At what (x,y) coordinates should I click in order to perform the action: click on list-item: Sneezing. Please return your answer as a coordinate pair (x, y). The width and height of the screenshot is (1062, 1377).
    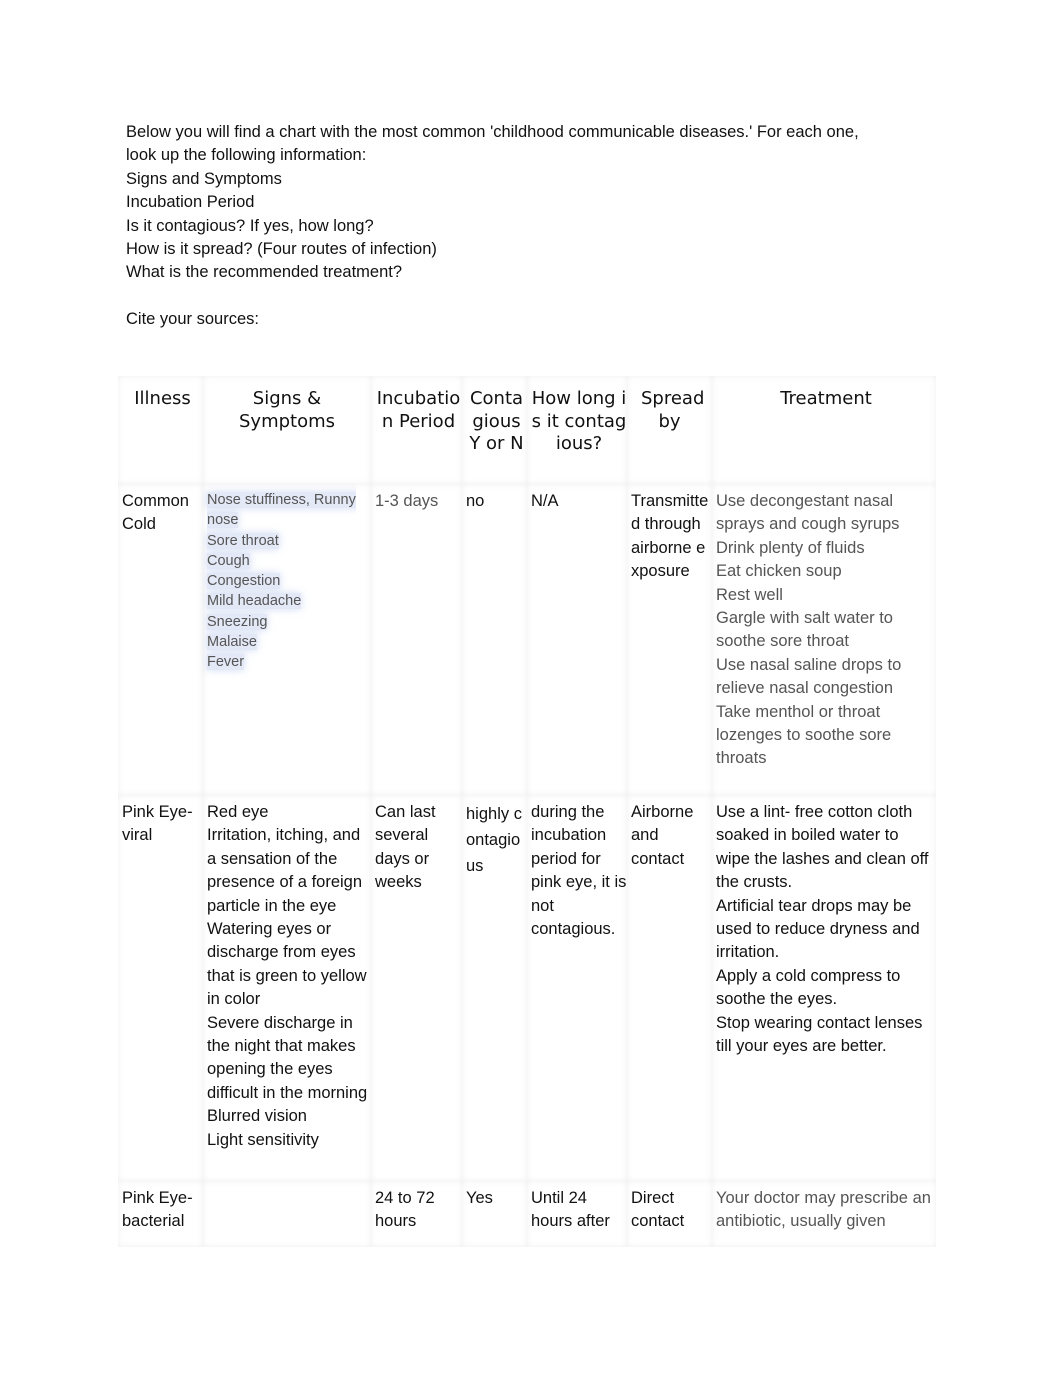
    Looking at the image, I should click on (237, 621).